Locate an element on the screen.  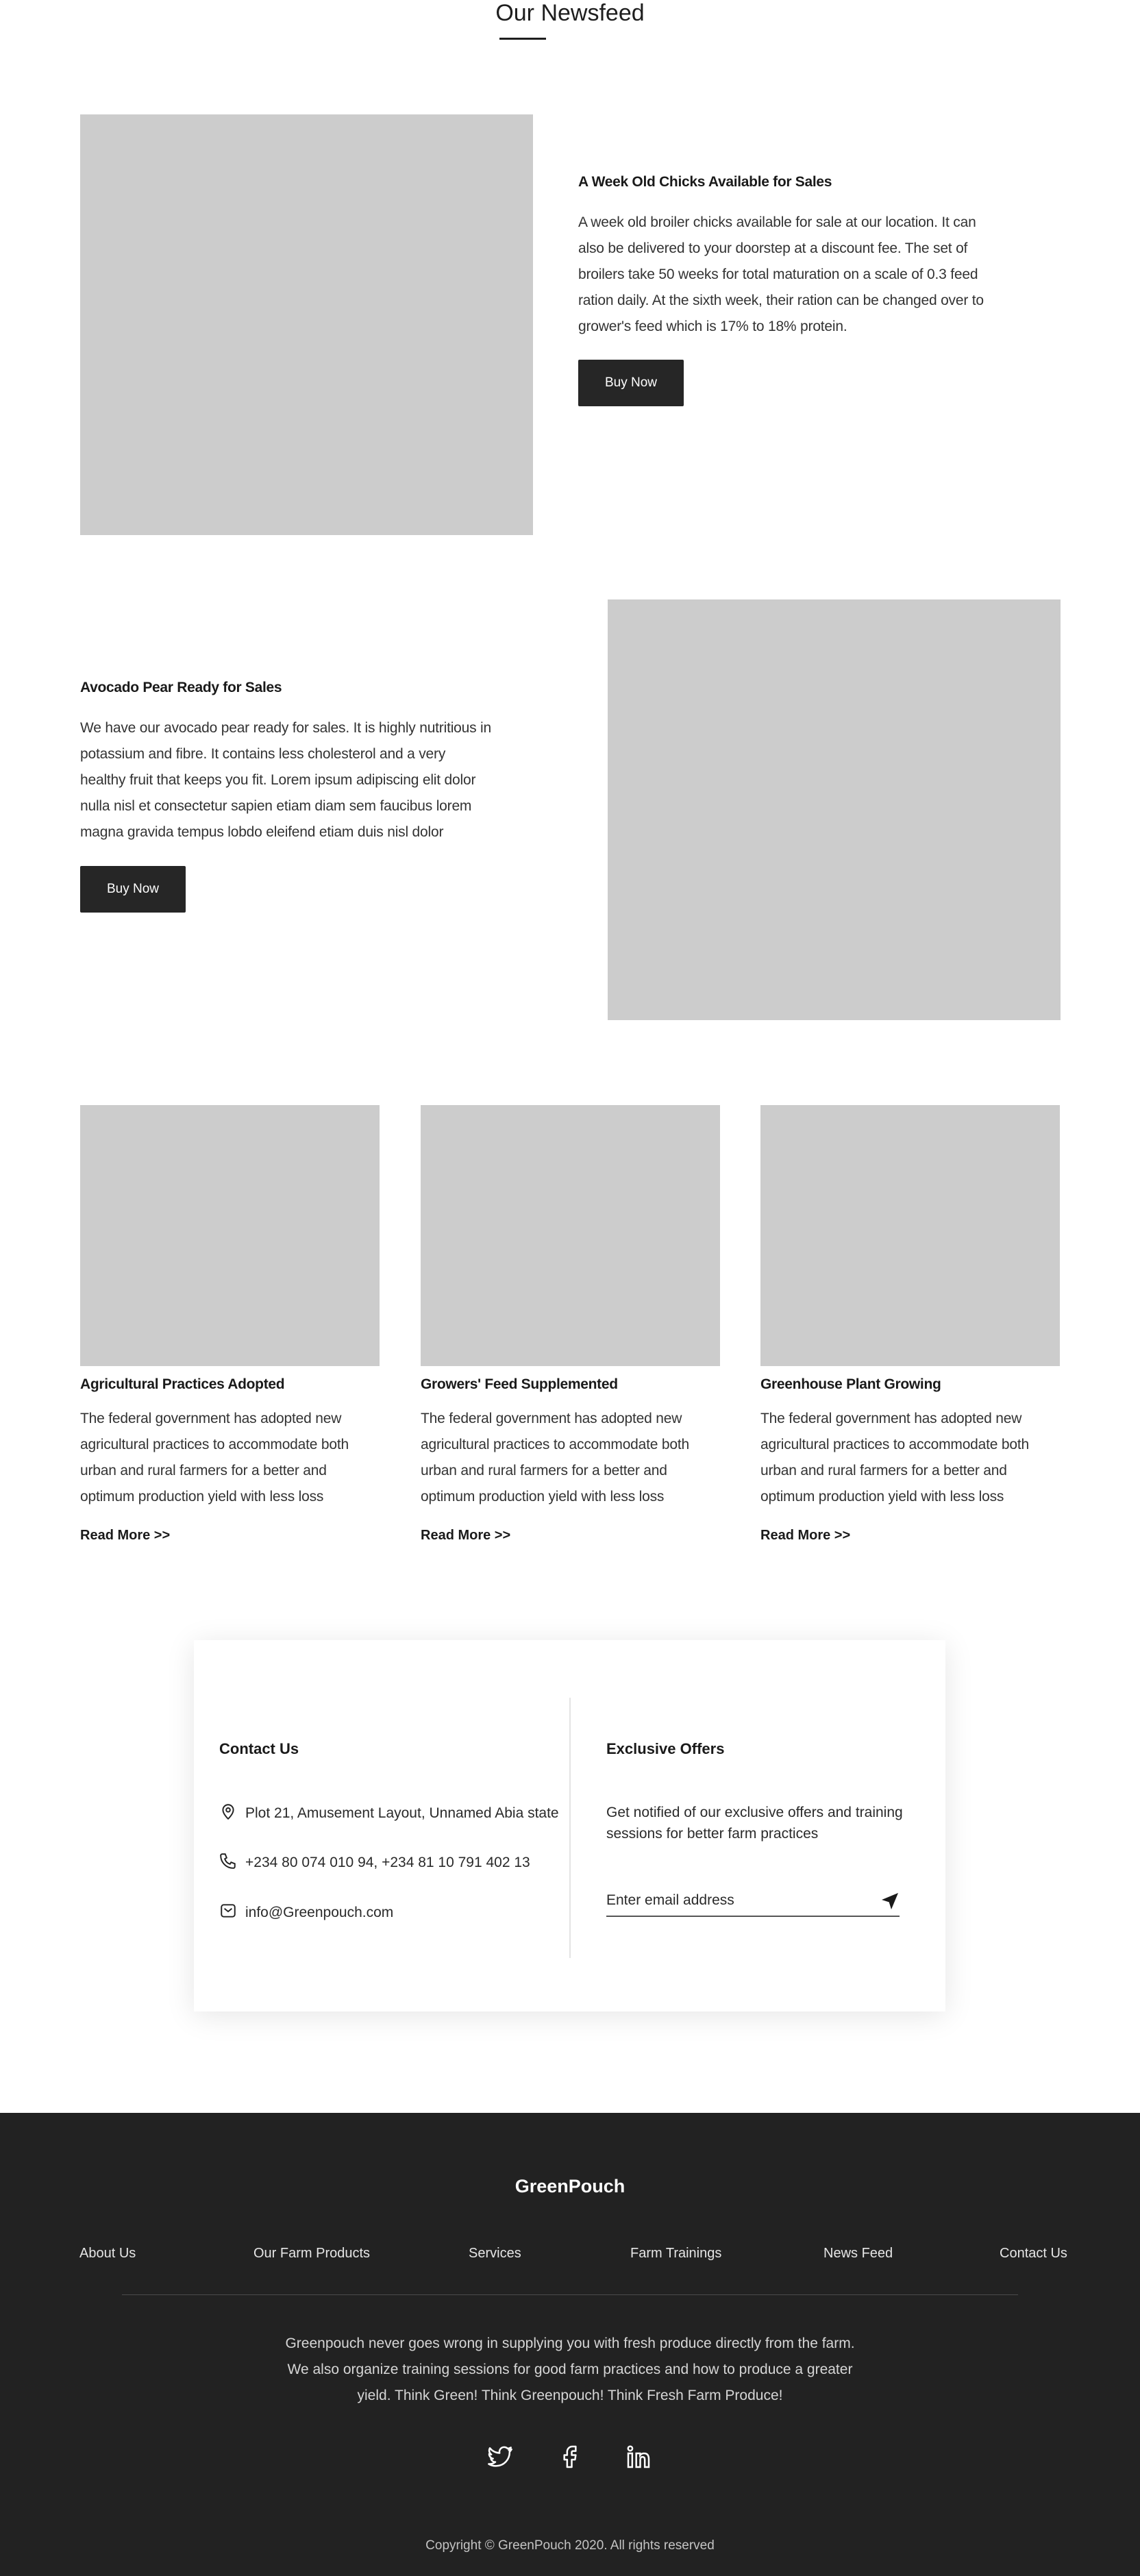
location-pin-icon is located at coordinates (232, 1813).